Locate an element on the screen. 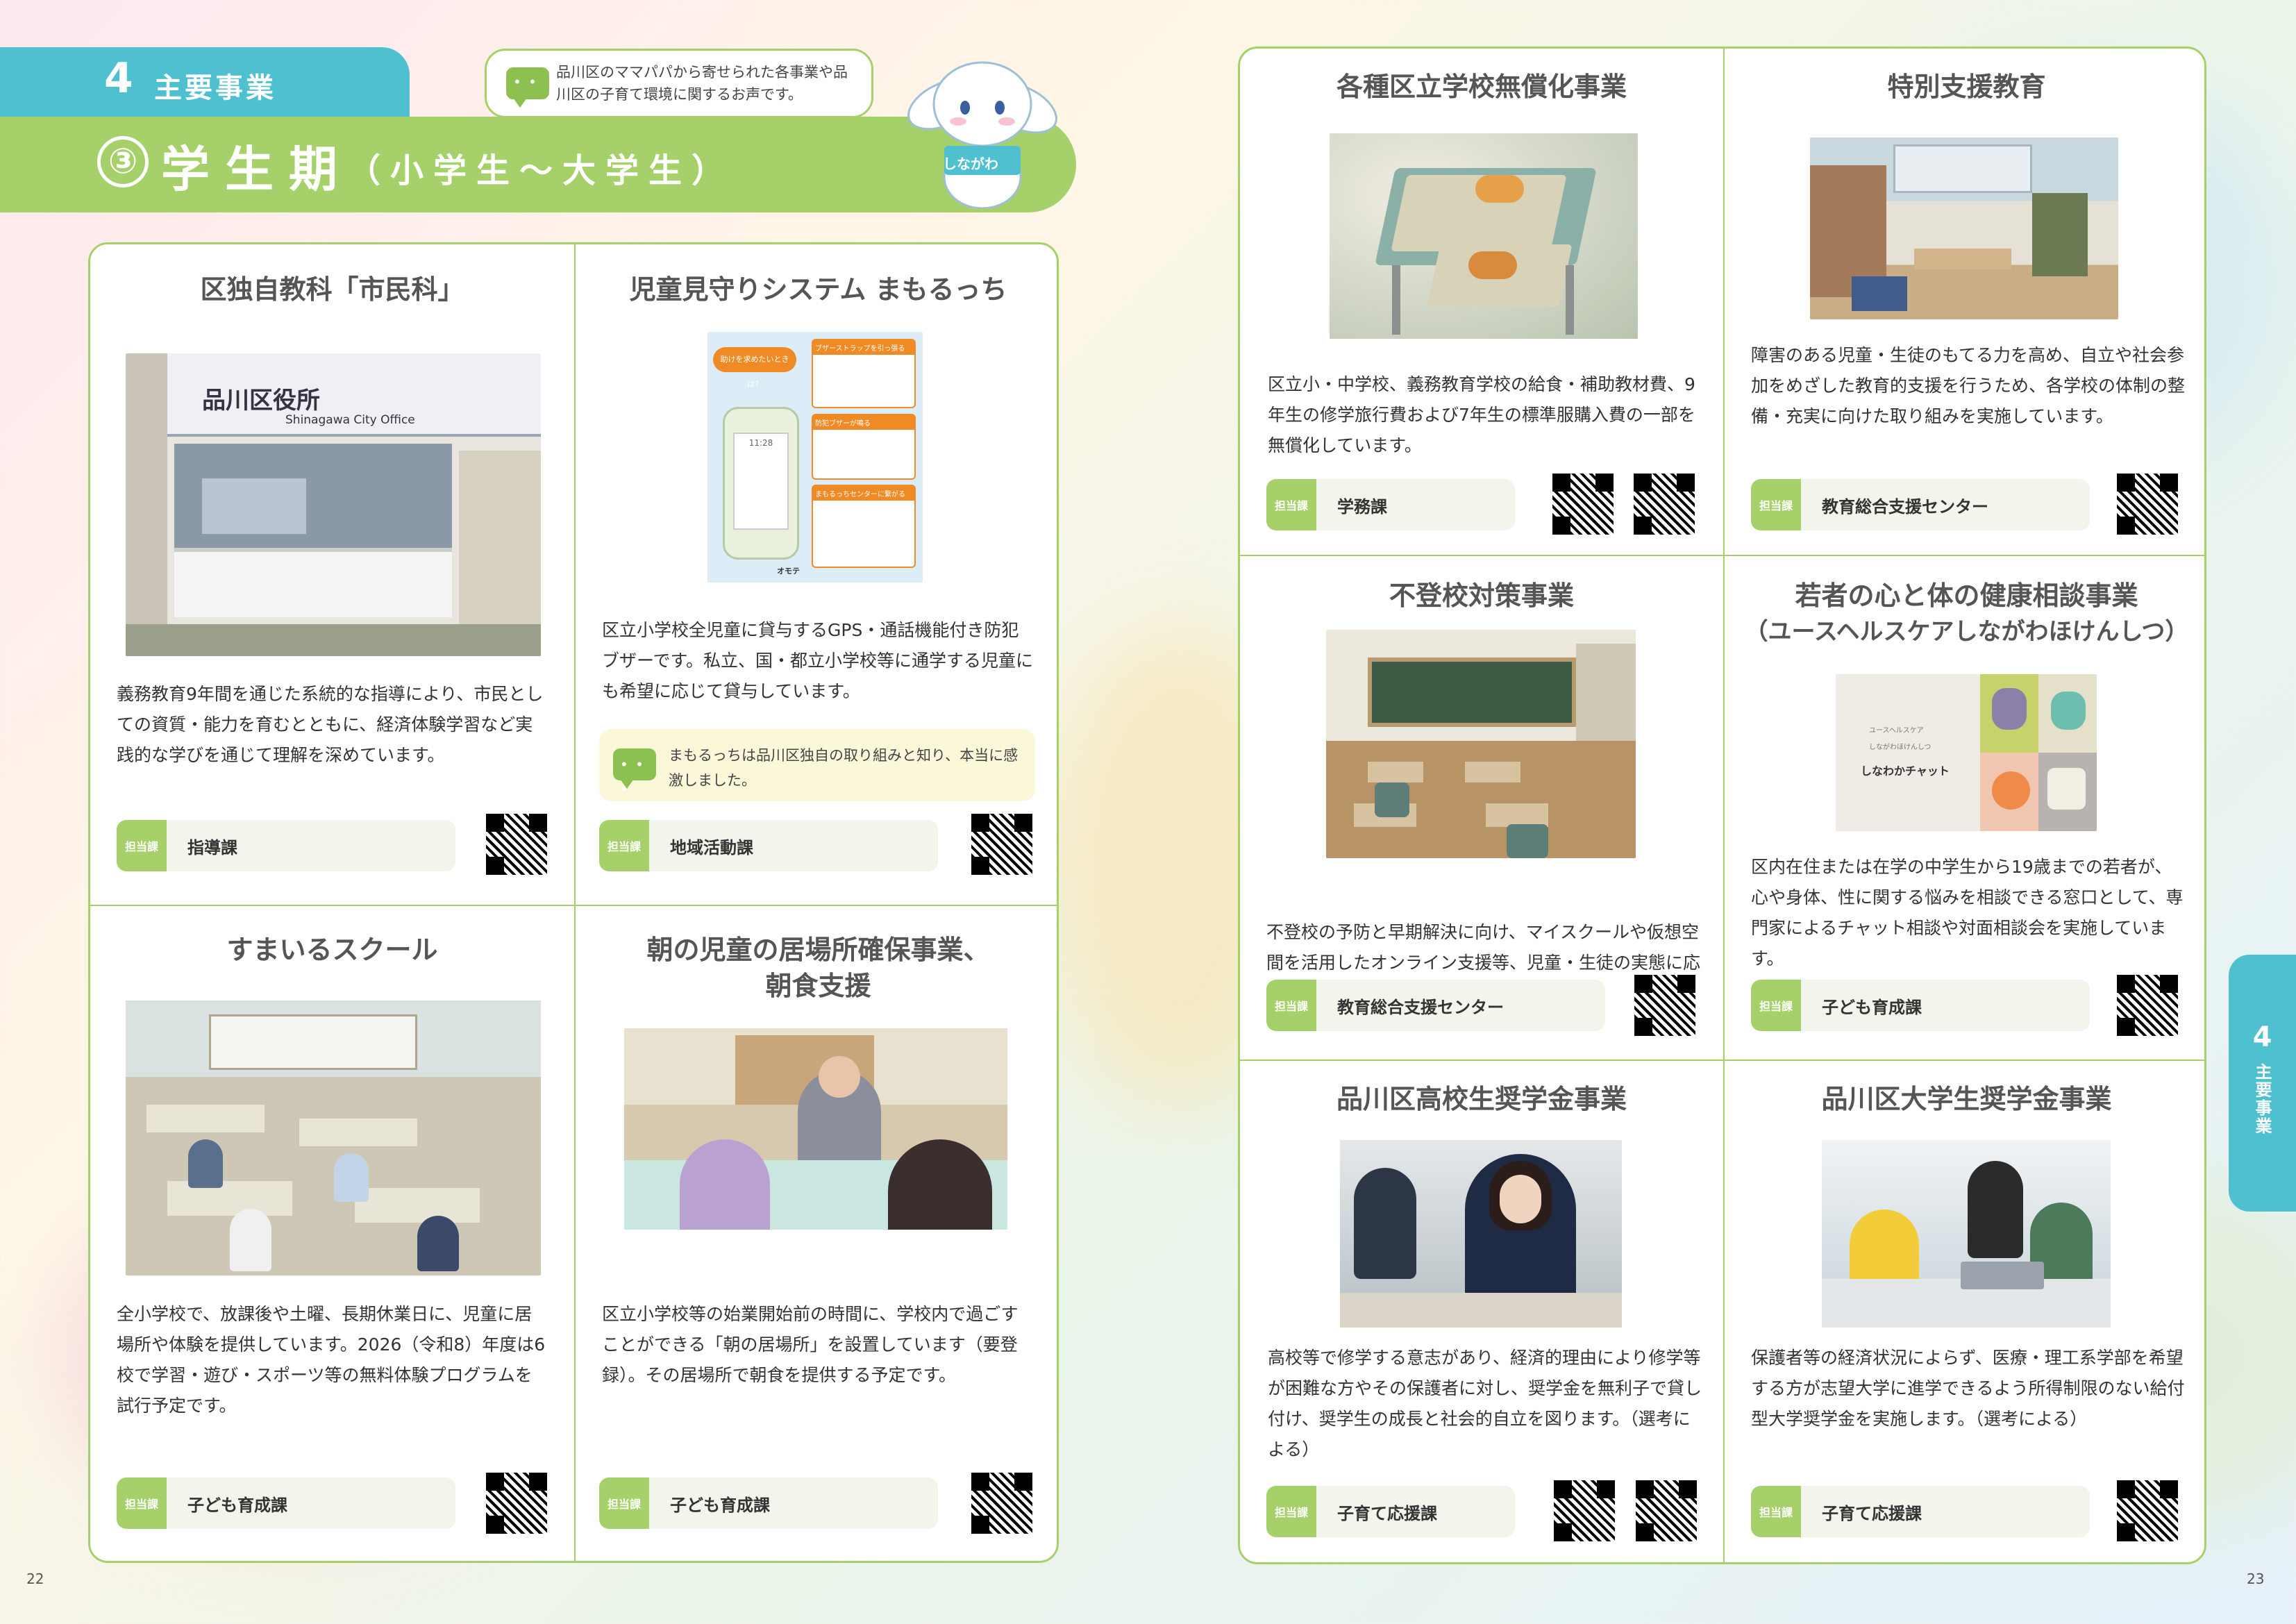  photo-classroom-kids is located at coordinates (333, 1138).